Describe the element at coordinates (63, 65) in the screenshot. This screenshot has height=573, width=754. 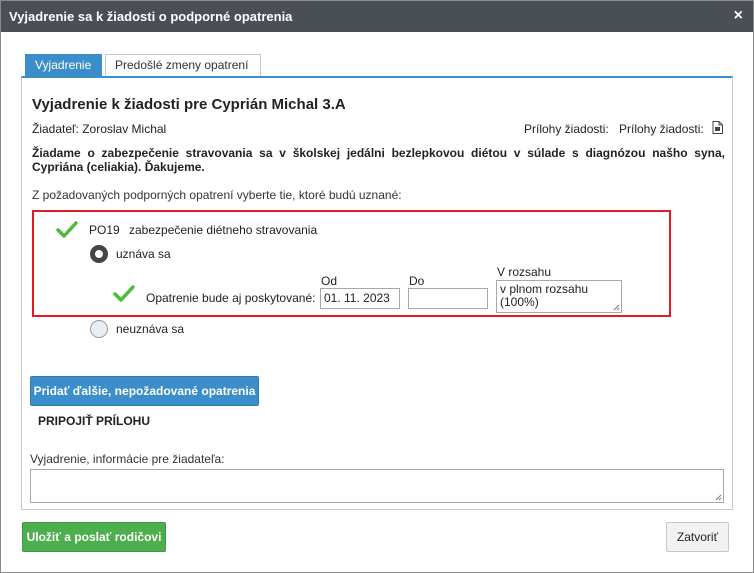
I see `tab-statement: Vyjadrenie` at that location.